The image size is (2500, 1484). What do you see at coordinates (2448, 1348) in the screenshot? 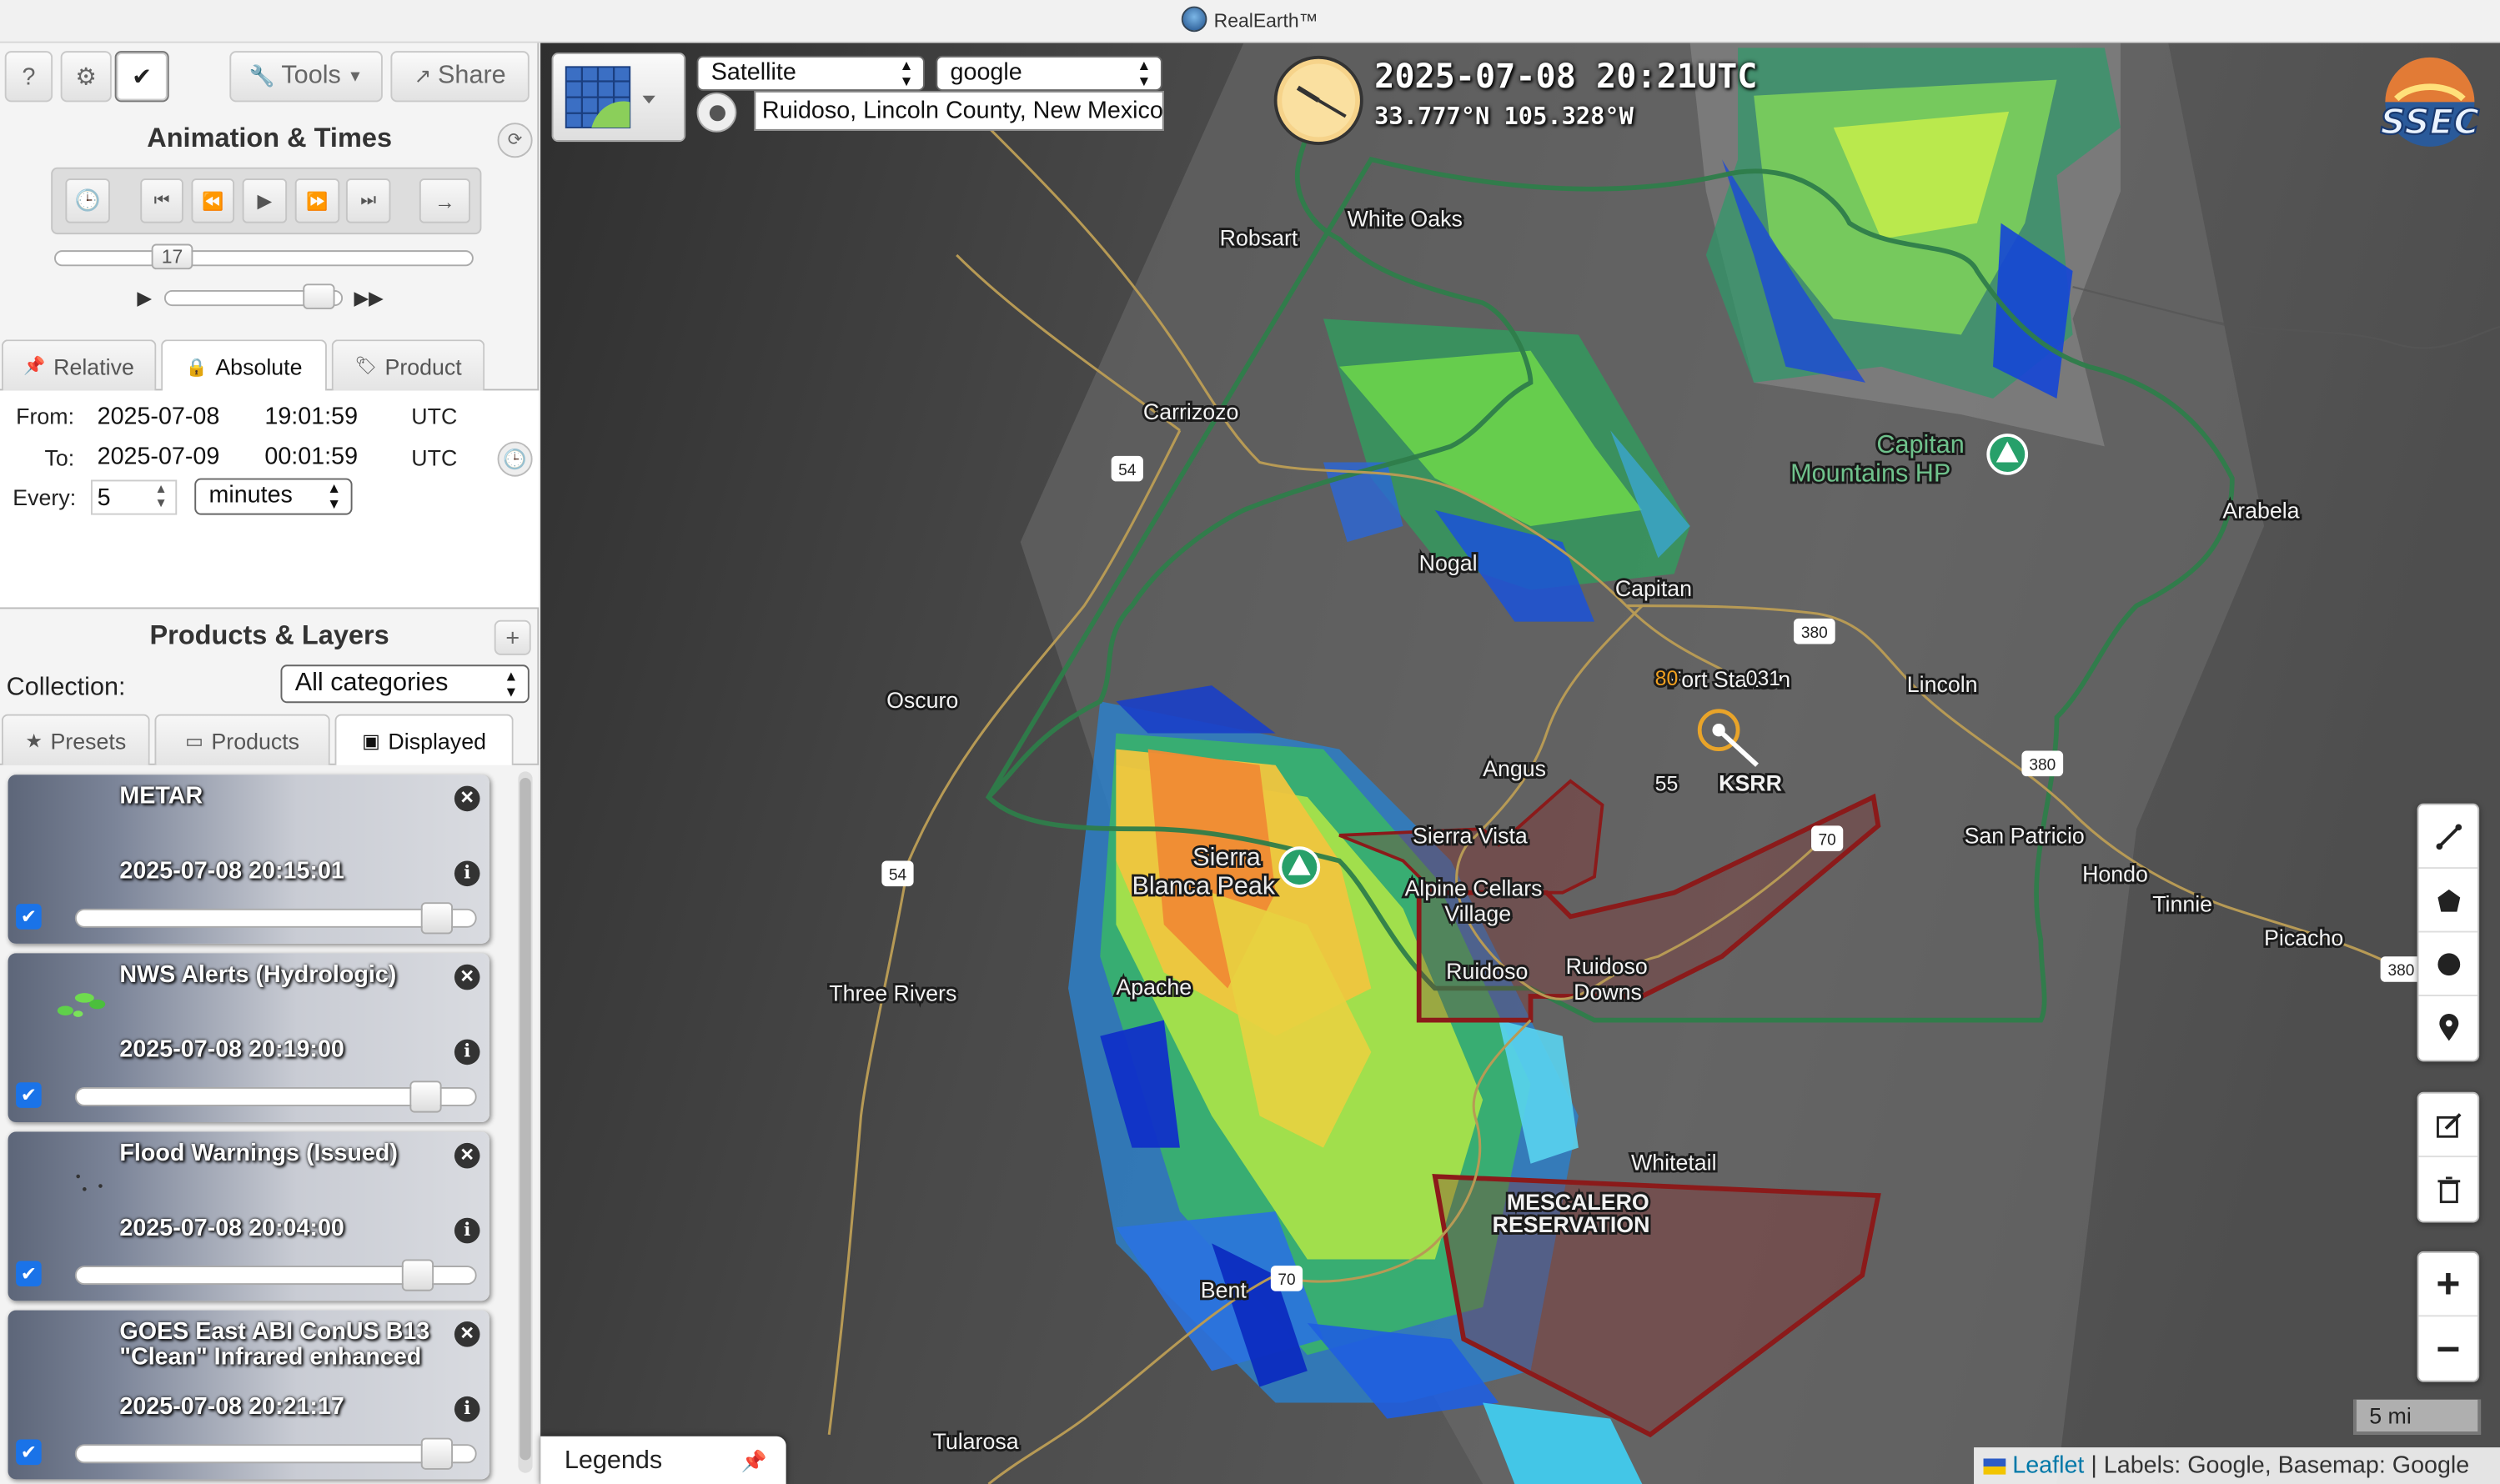
I see `zoom-out-button: −` at bounding box center [2448, 1348].